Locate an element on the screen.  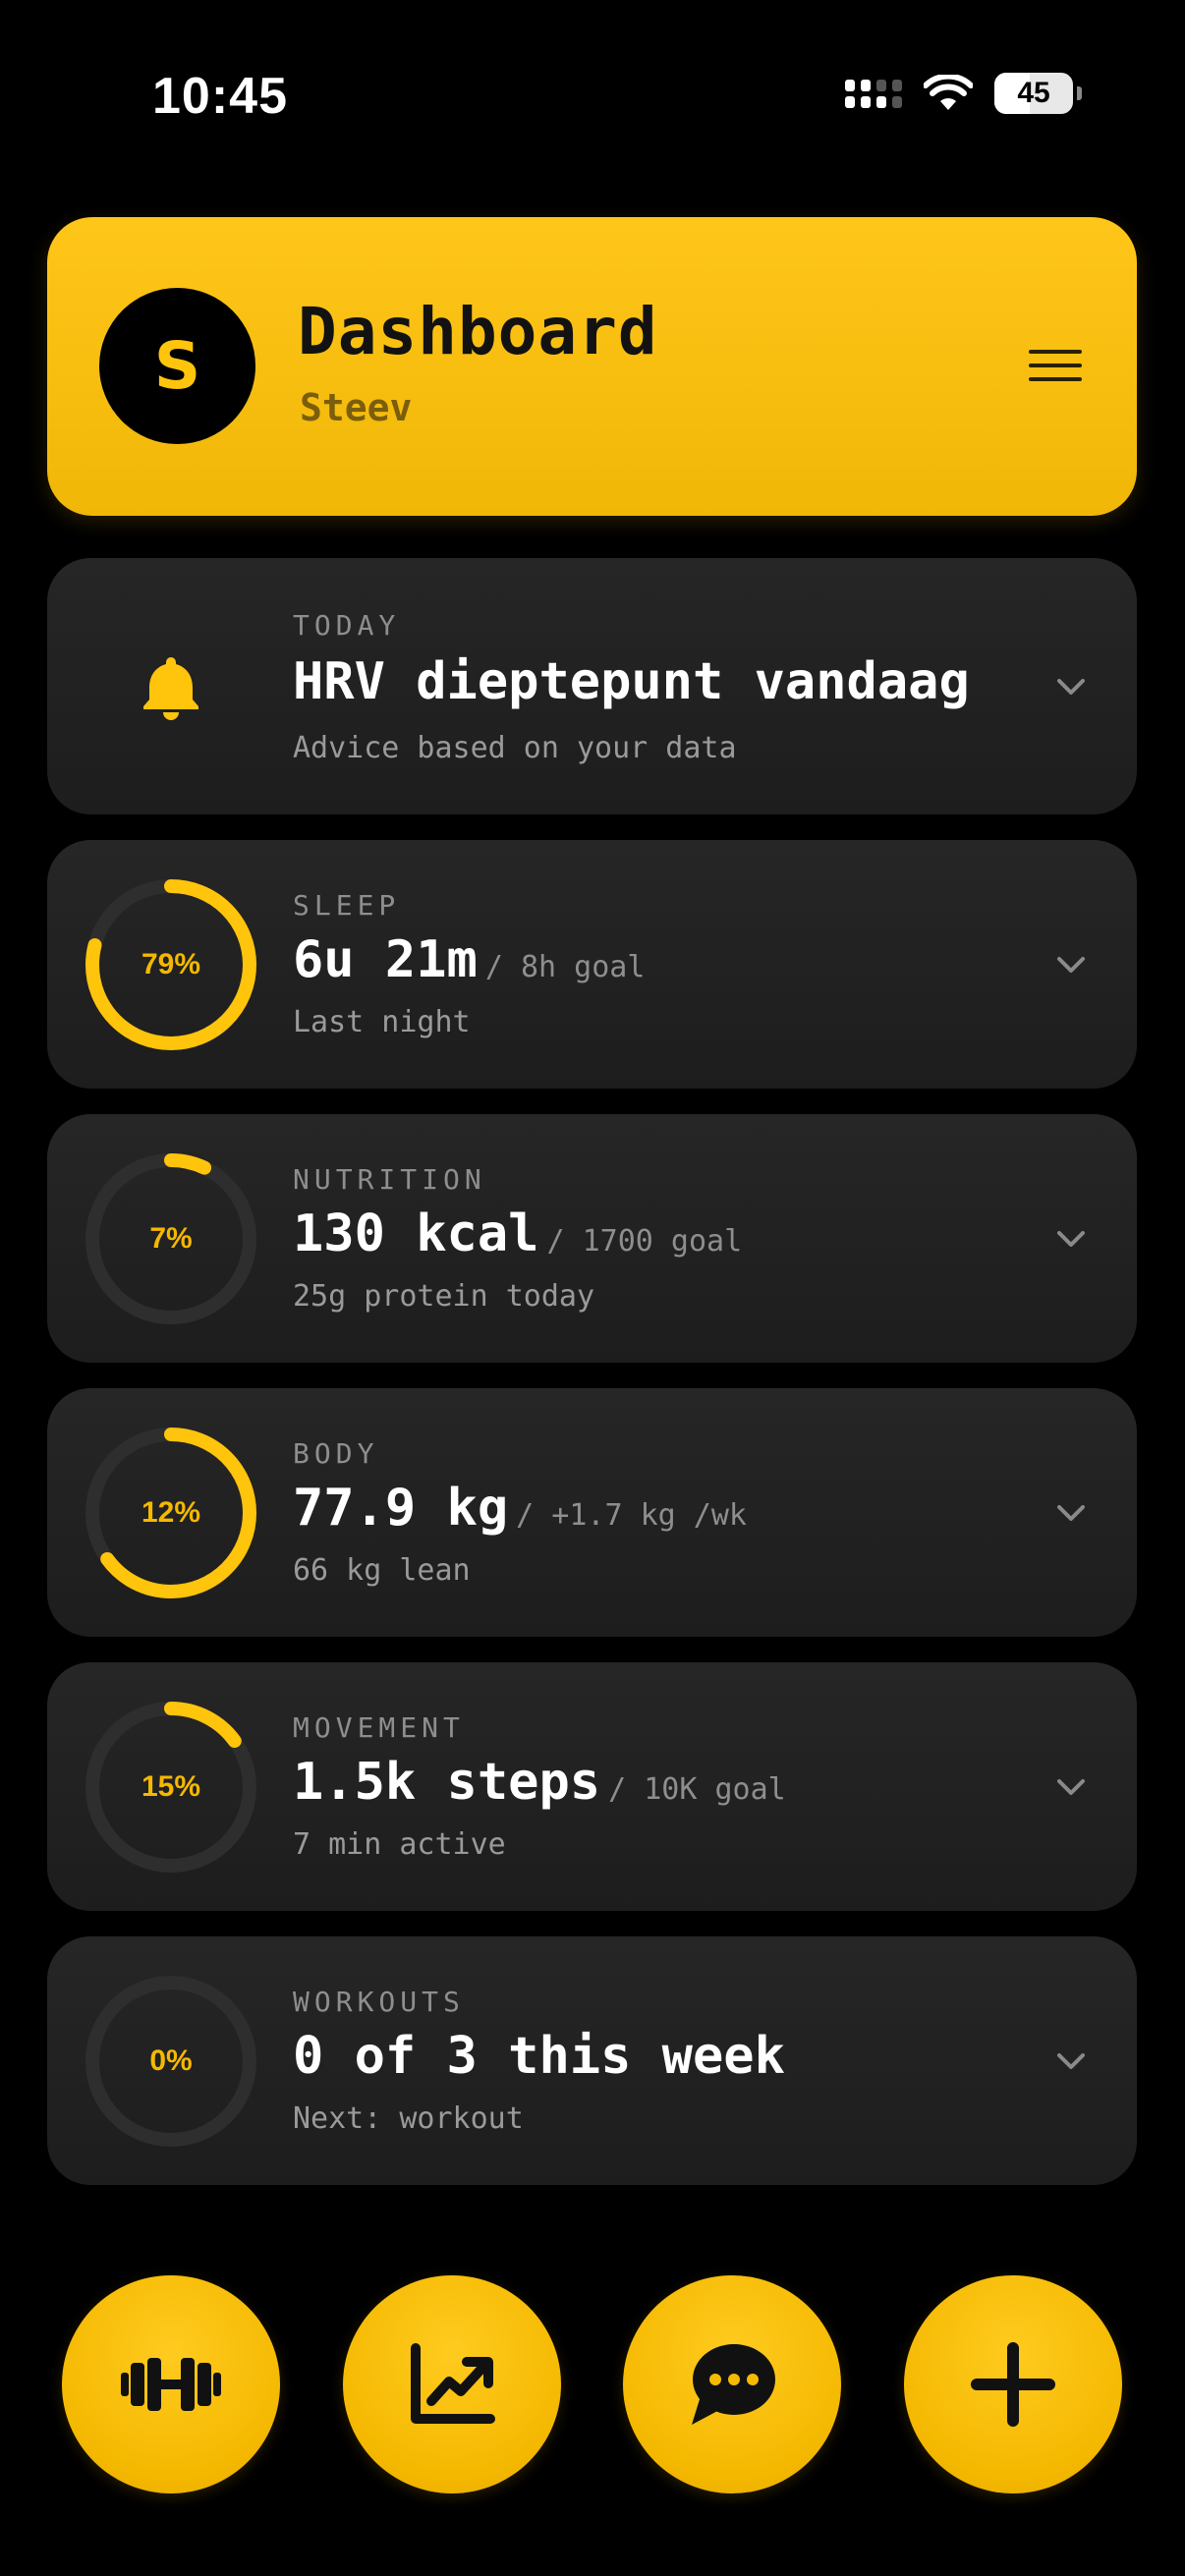
card-main-value: 6u 21m/ 8h goal is located at coordinates (469, 959).